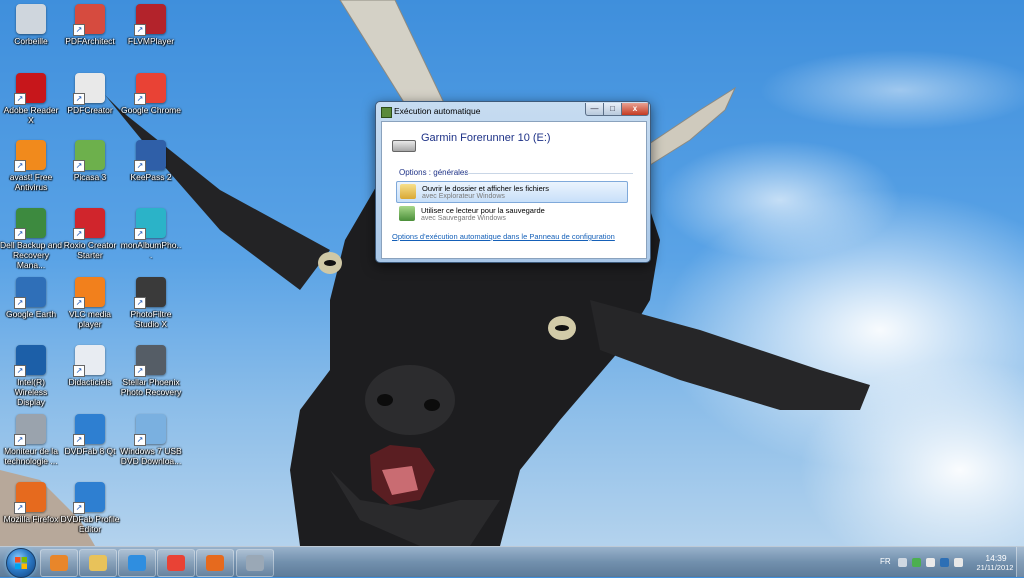 The image size is (1024, 578). What do you see at coordinates (90, 382) in the screenshot?
I see `desktop-shortcut-label: Didacticiels` at bounding box center [90, 382].